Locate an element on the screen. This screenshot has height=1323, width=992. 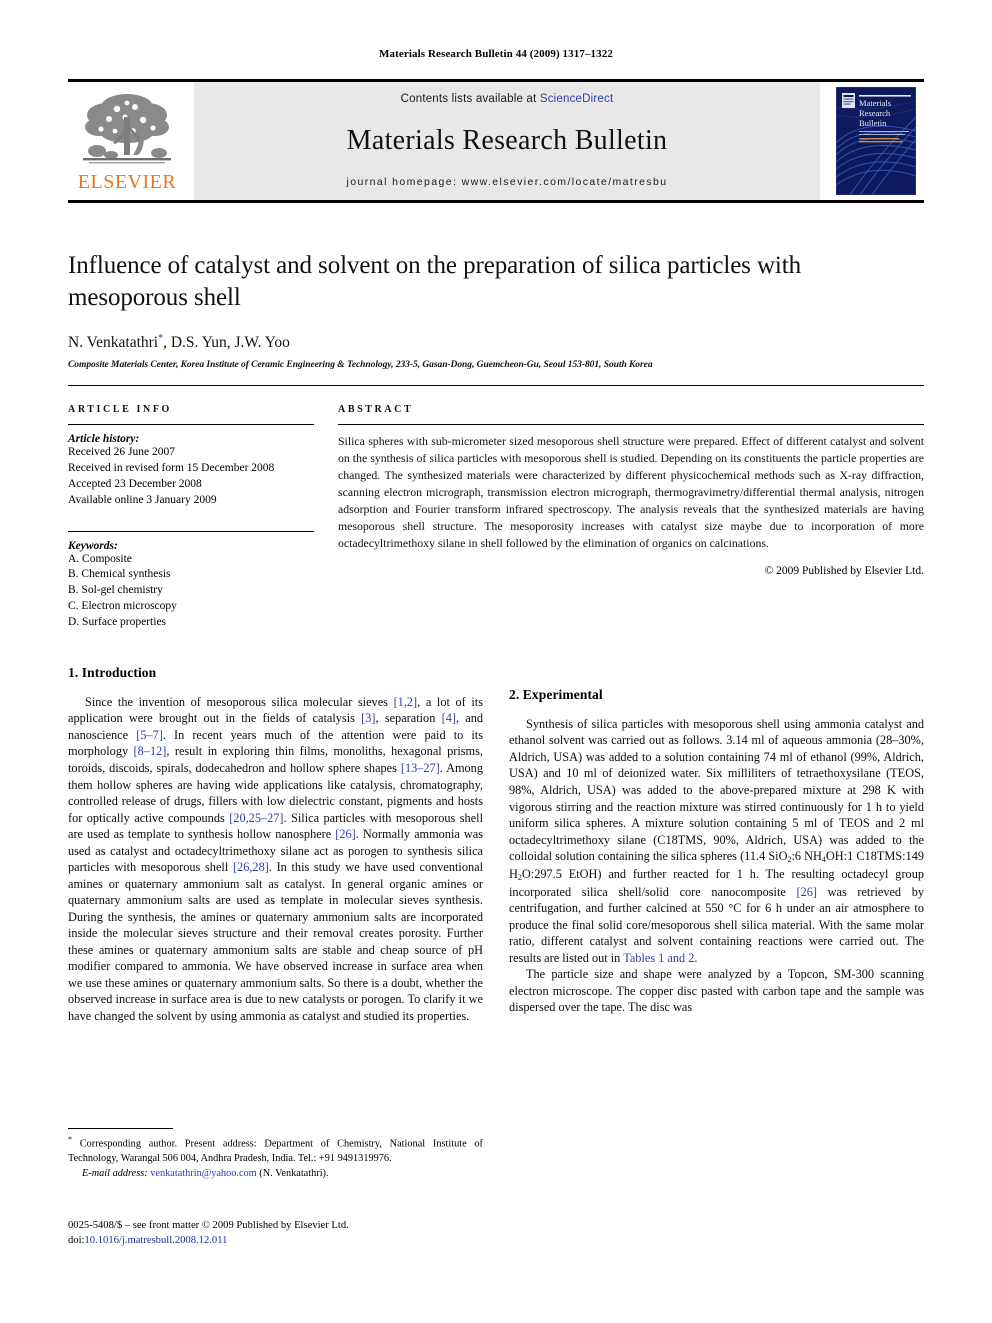
svg-text: Bulletin is located at coordinates (873, 123).